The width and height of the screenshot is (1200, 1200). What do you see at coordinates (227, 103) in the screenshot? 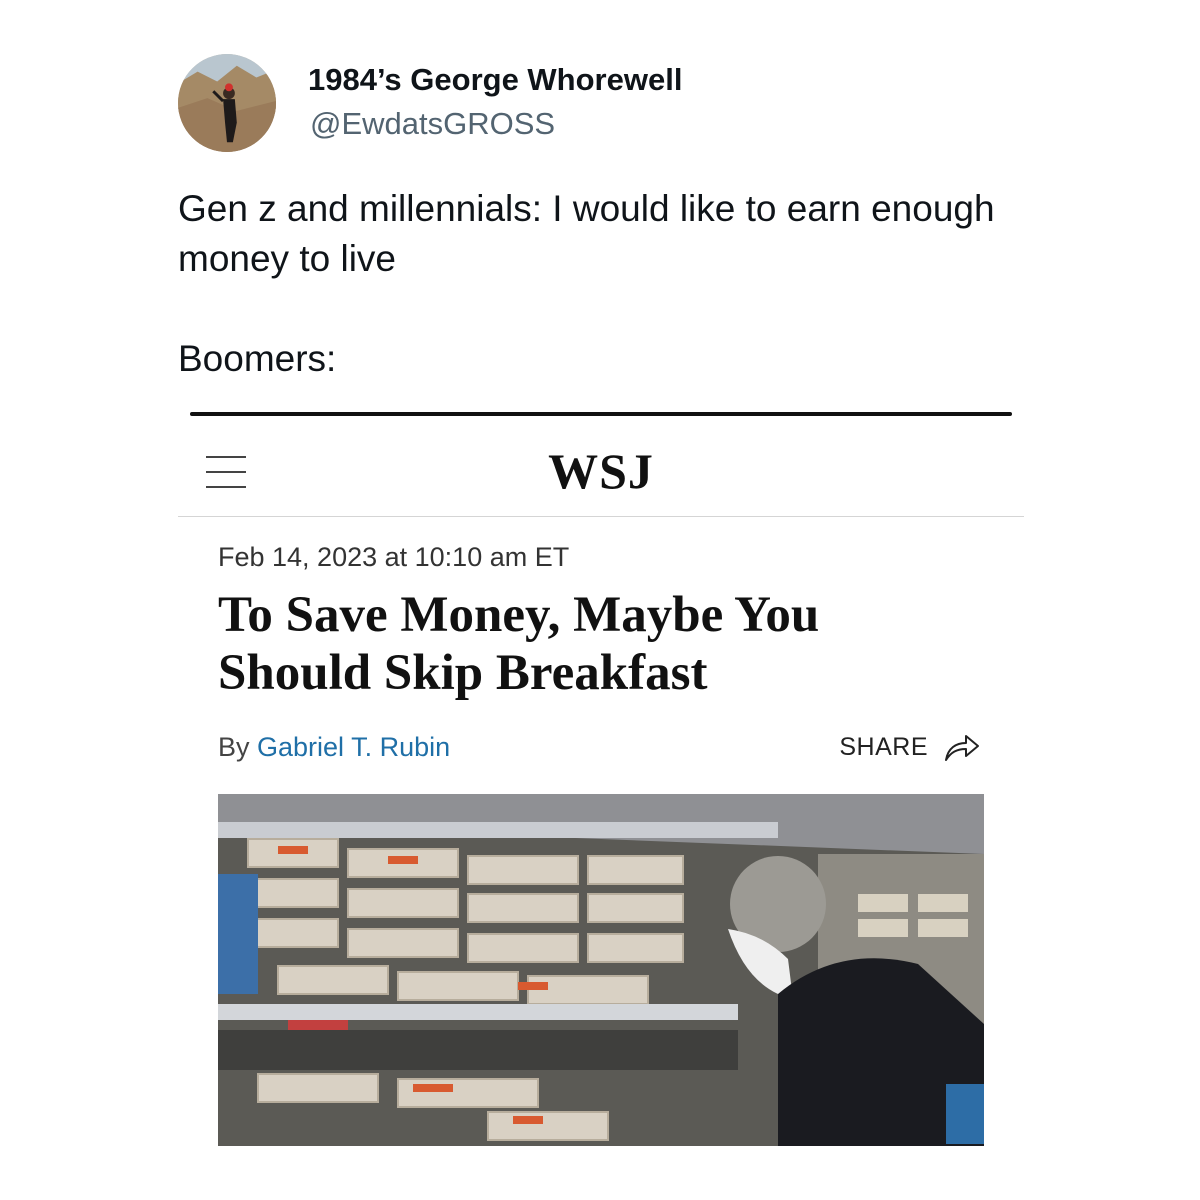
I see `user-avatar` at bounding box center [227, 103].